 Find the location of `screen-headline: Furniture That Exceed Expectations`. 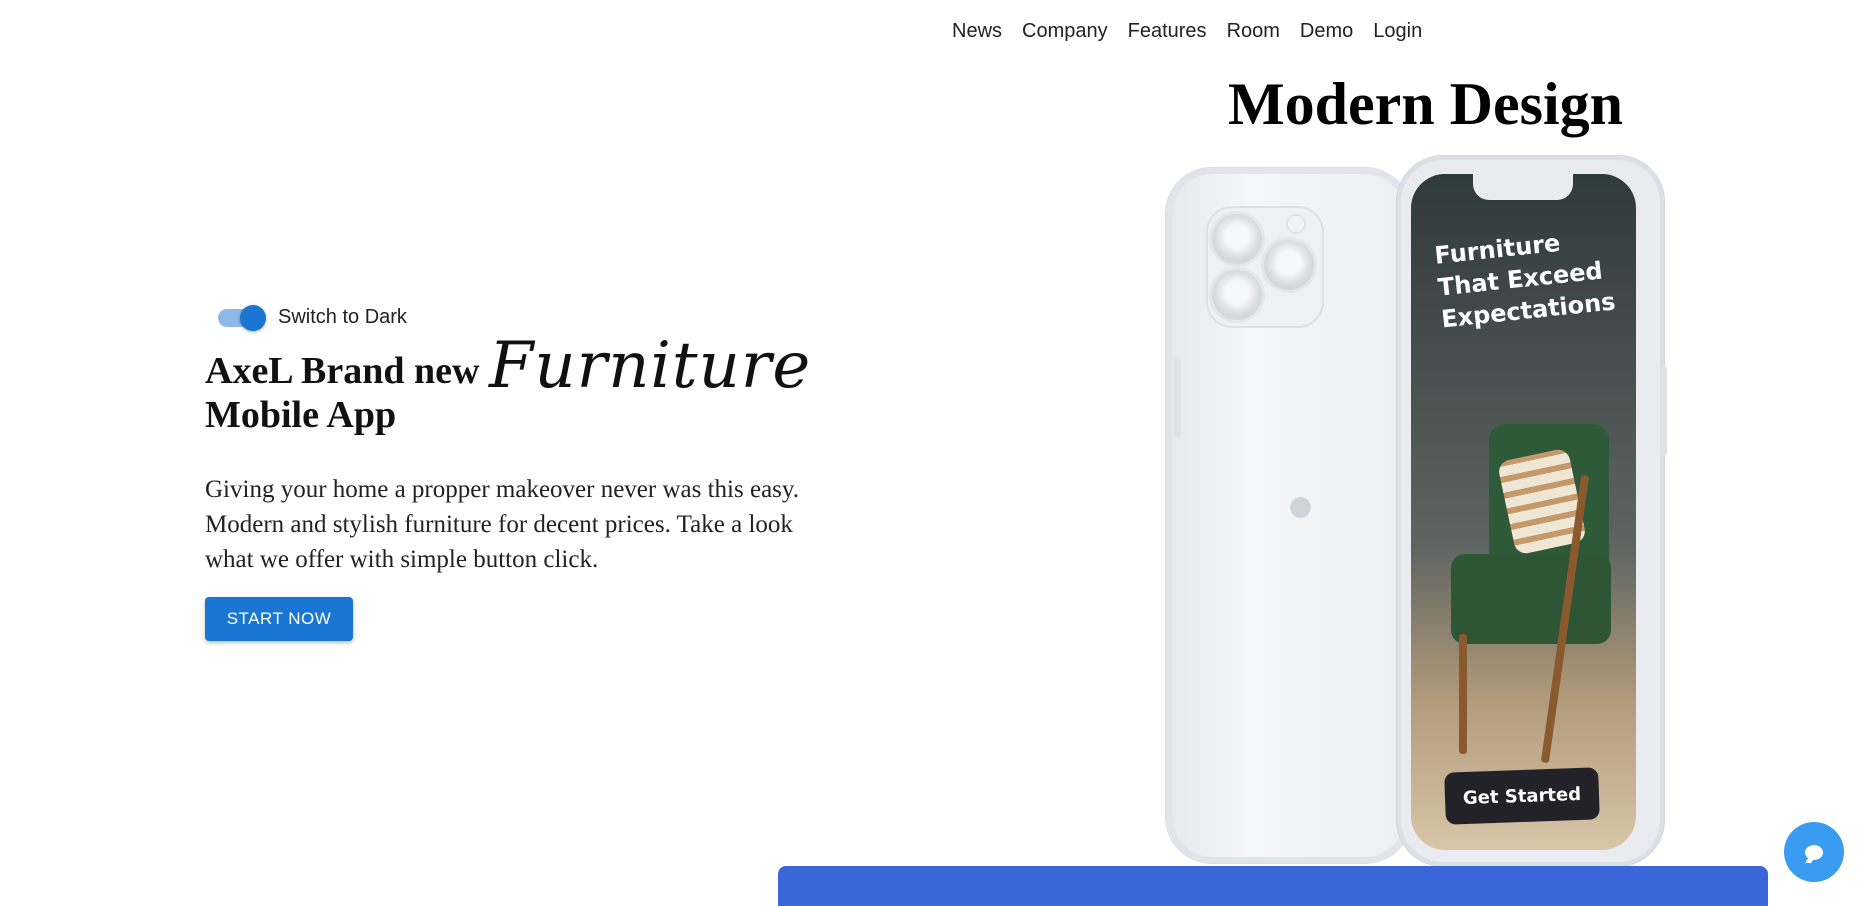

screen-headline: Furniture That Exceed Expectations is located at coordinates (1525, 281).